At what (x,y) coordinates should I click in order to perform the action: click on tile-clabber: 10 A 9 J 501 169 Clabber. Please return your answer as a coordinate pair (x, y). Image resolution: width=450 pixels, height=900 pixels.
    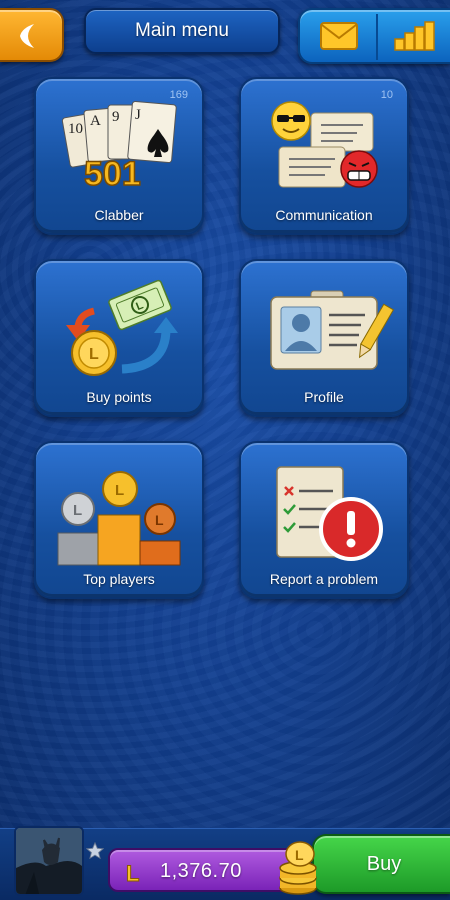
    Looking at the image, I should click on (119, 156).